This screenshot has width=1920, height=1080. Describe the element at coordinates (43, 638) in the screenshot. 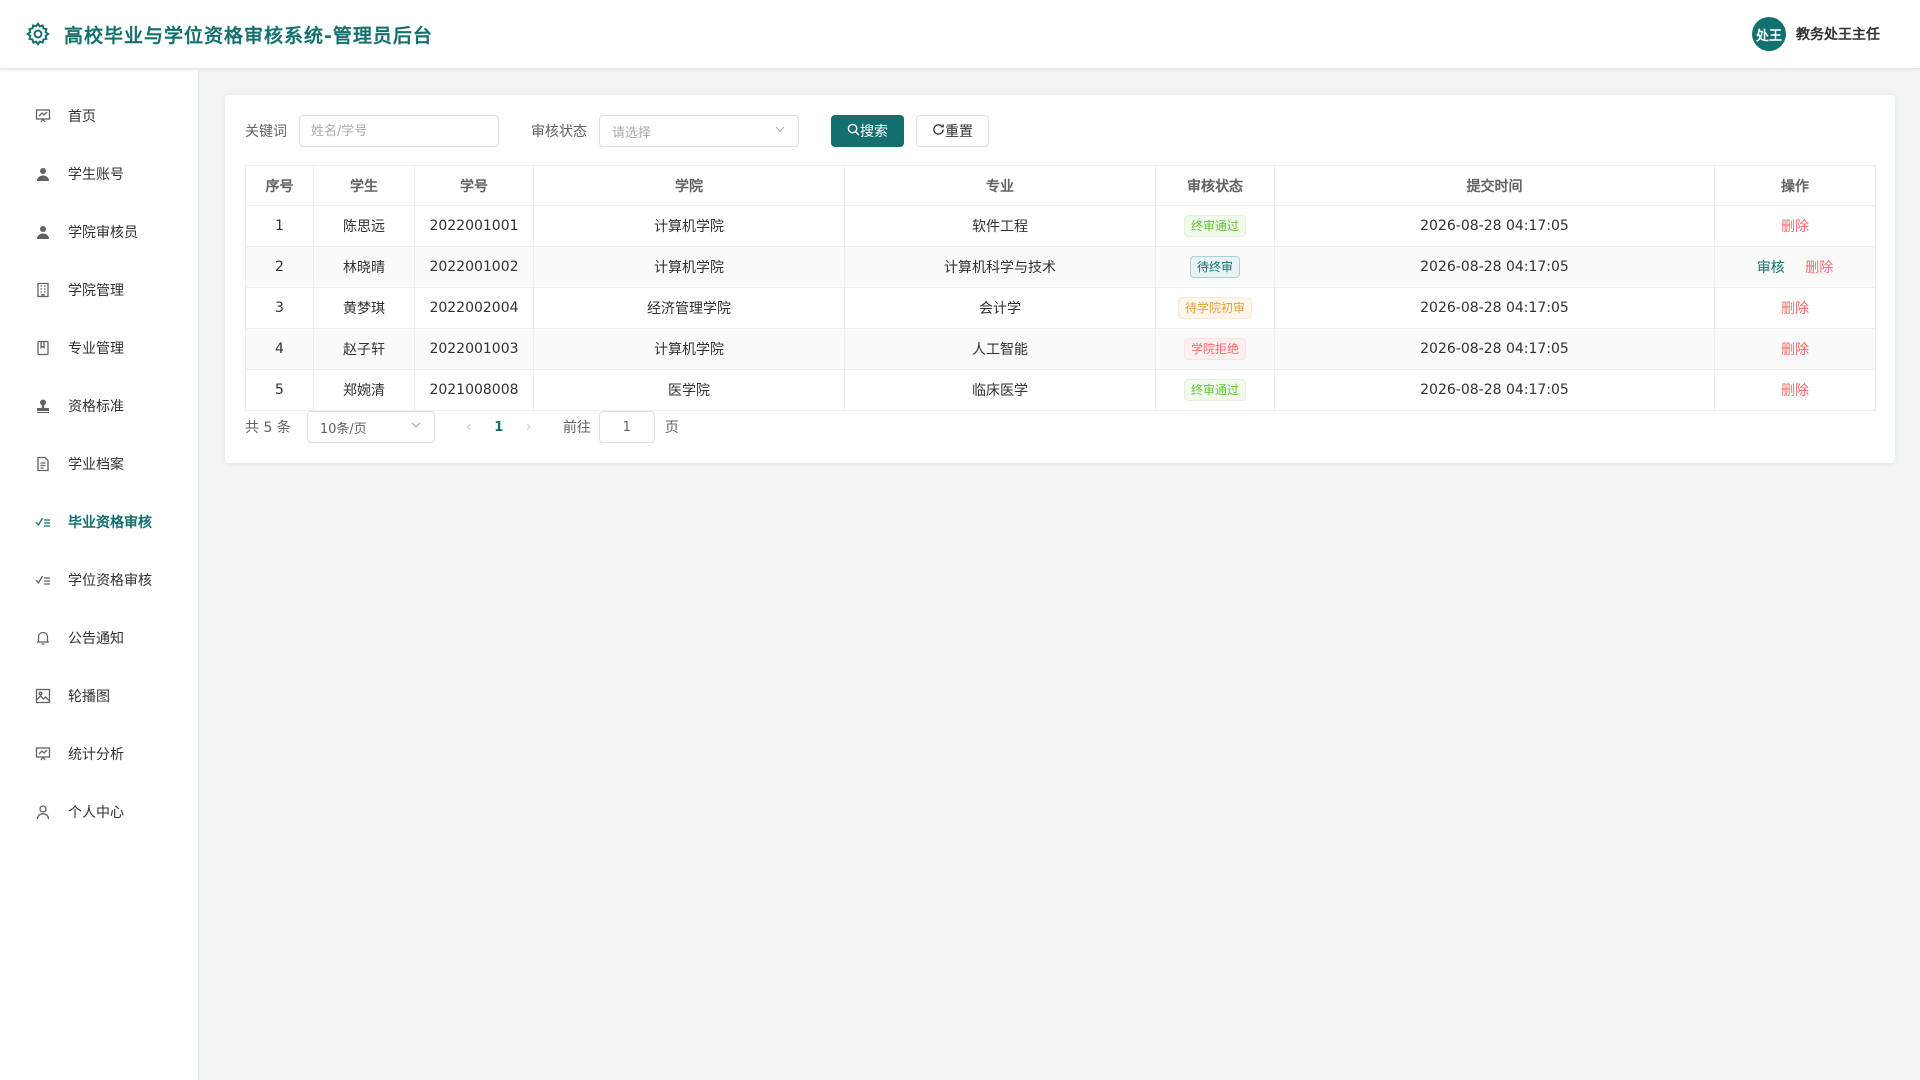

I see `bell-icon` at that location.